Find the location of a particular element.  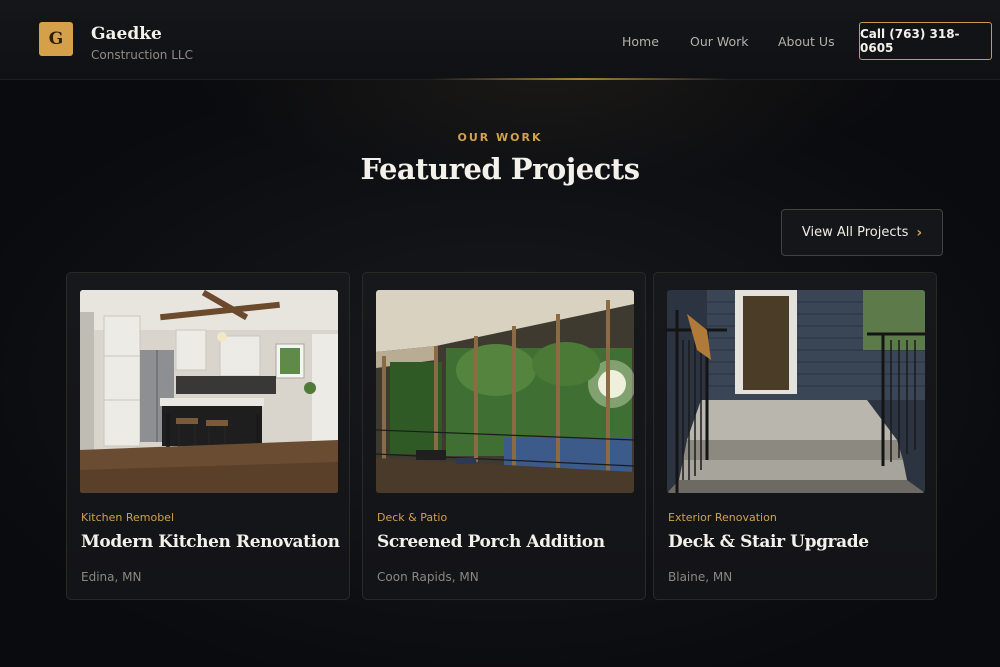

deck-stairs-photo is located at coordinates (796, 391).